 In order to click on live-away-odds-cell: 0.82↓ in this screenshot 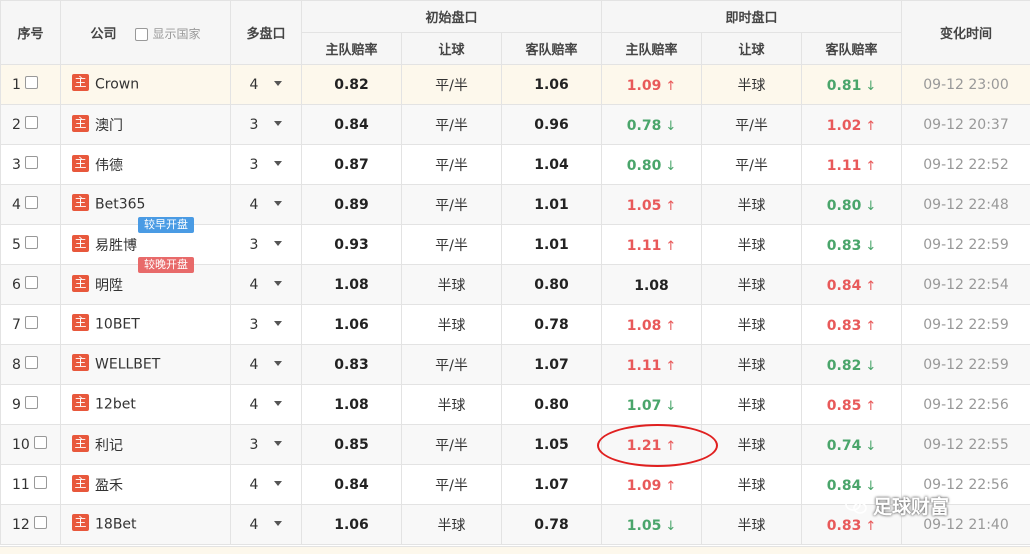, I will do `click(852, 365)`.